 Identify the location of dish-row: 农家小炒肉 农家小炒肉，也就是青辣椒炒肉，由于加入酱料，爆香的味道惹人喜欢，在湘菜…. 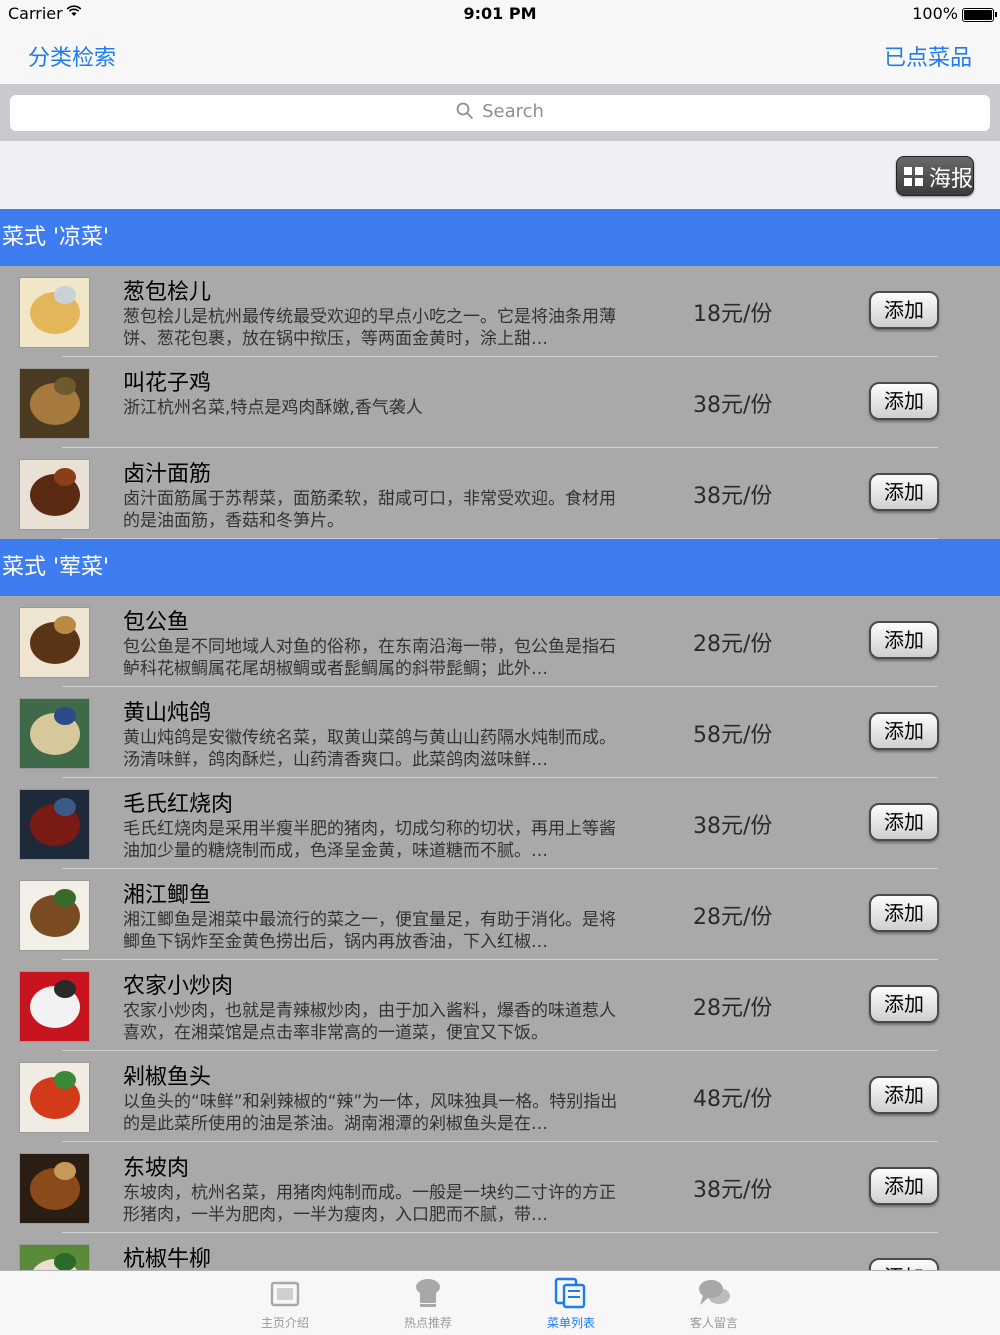
(500, 1005).